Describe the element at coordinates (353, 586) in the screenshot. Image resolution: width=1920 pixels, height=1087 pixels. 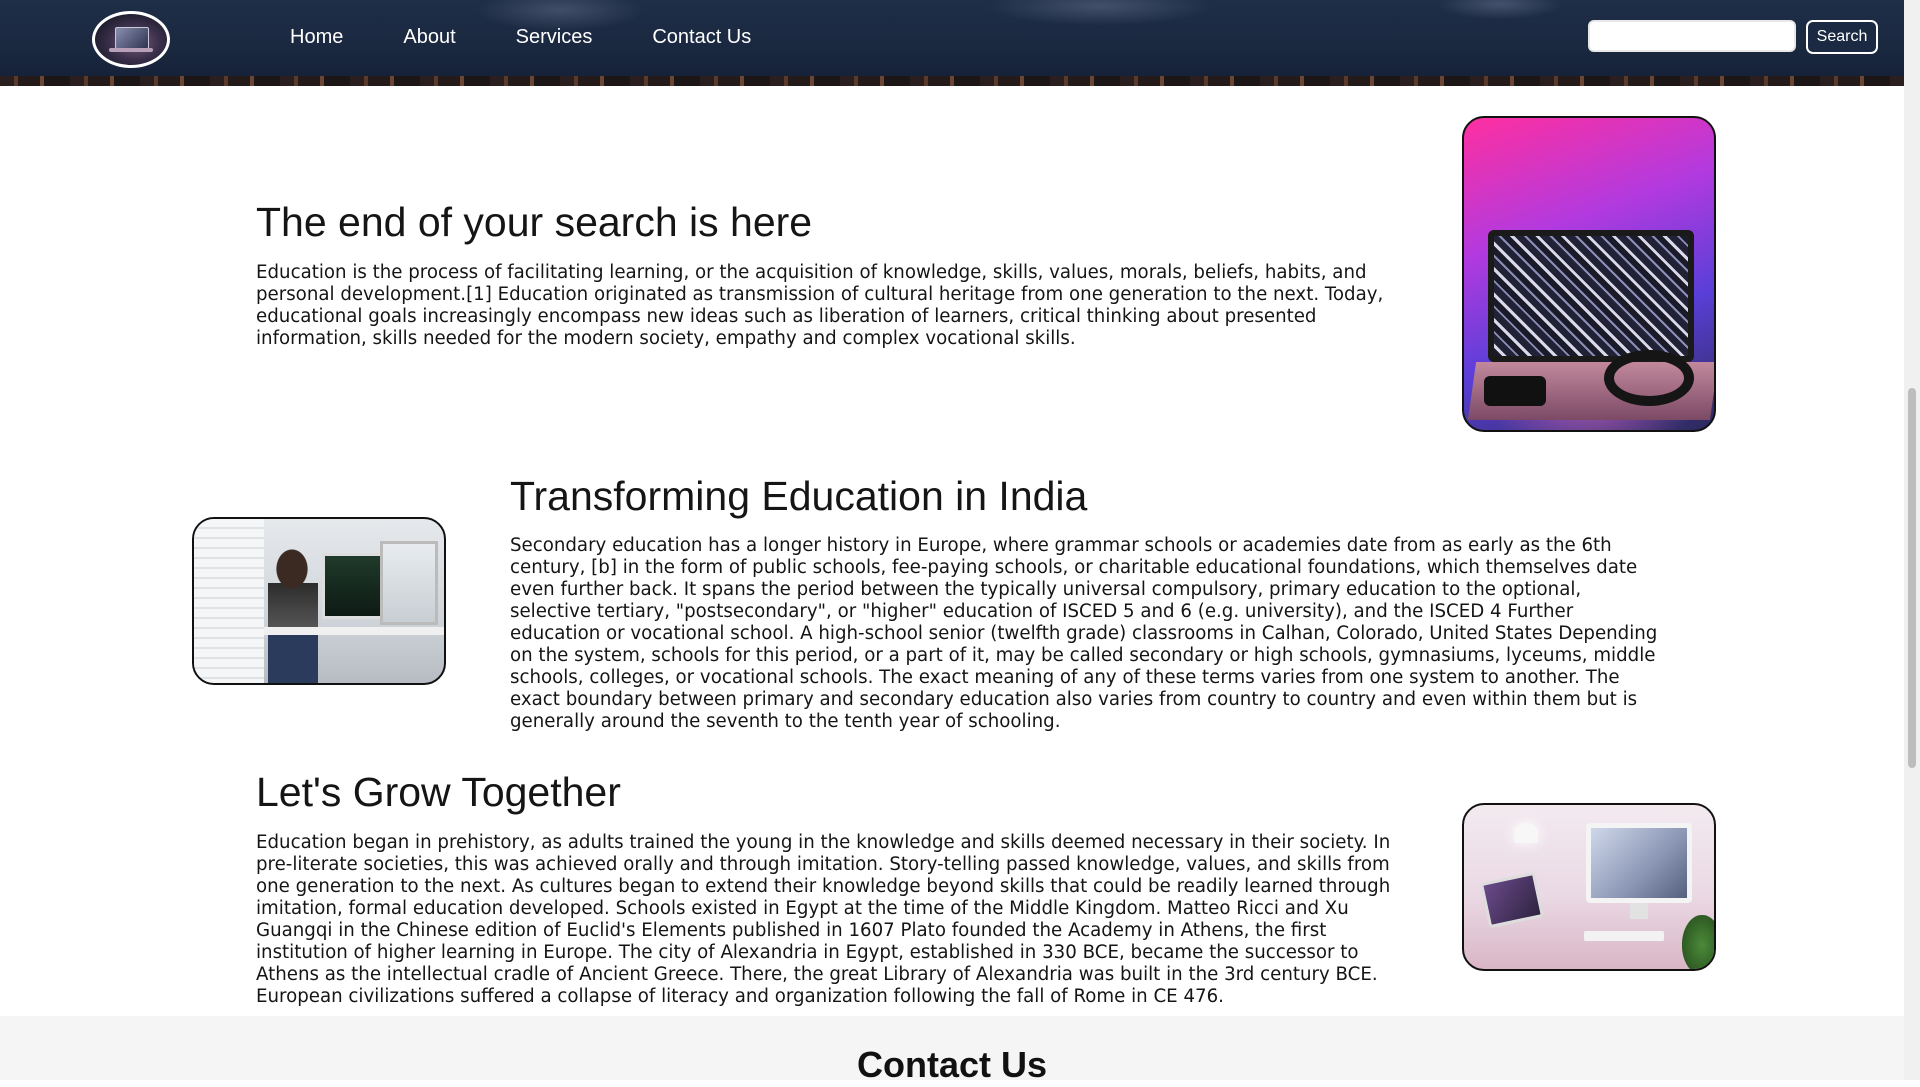
I see `monitor-graphic` at that location.